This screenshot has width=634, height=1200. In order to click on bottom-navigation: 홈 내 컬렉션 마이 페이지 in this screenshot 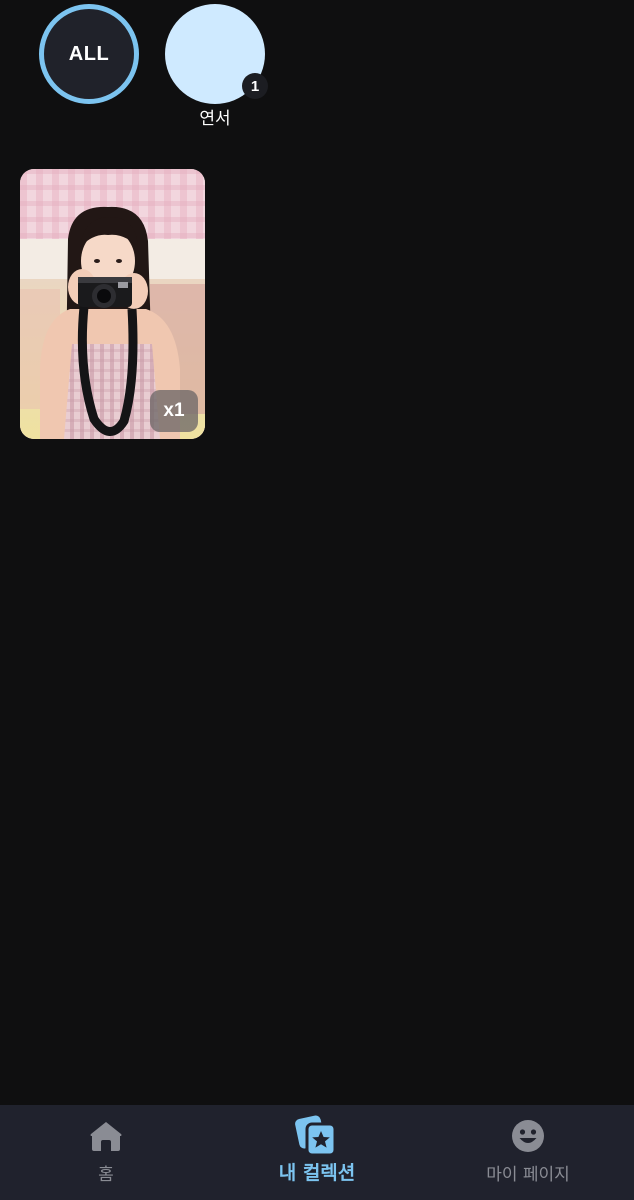, I will do `click(317, 1152)`.